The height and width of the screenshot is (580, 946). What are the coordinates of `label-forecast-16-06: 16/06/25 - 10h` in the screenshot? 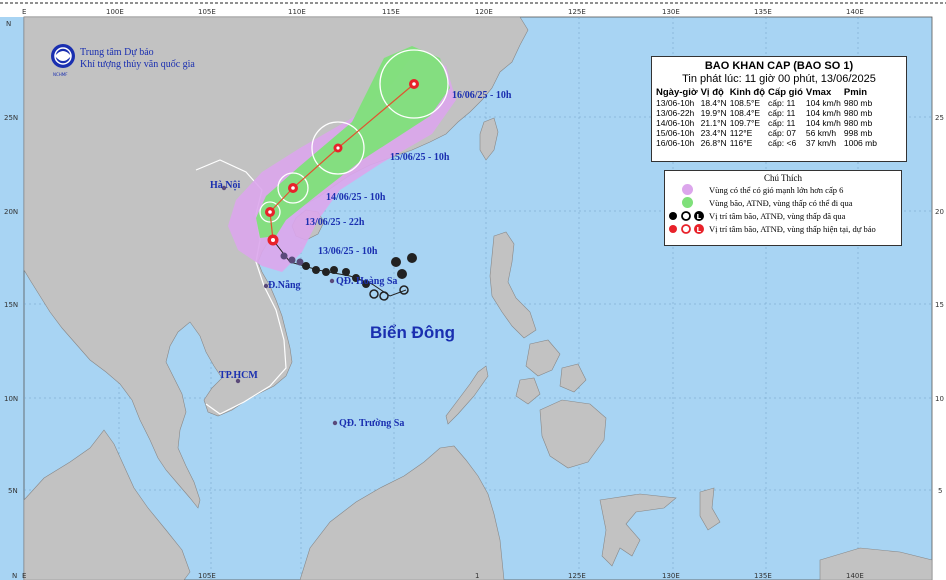 It's located at (482, 95).